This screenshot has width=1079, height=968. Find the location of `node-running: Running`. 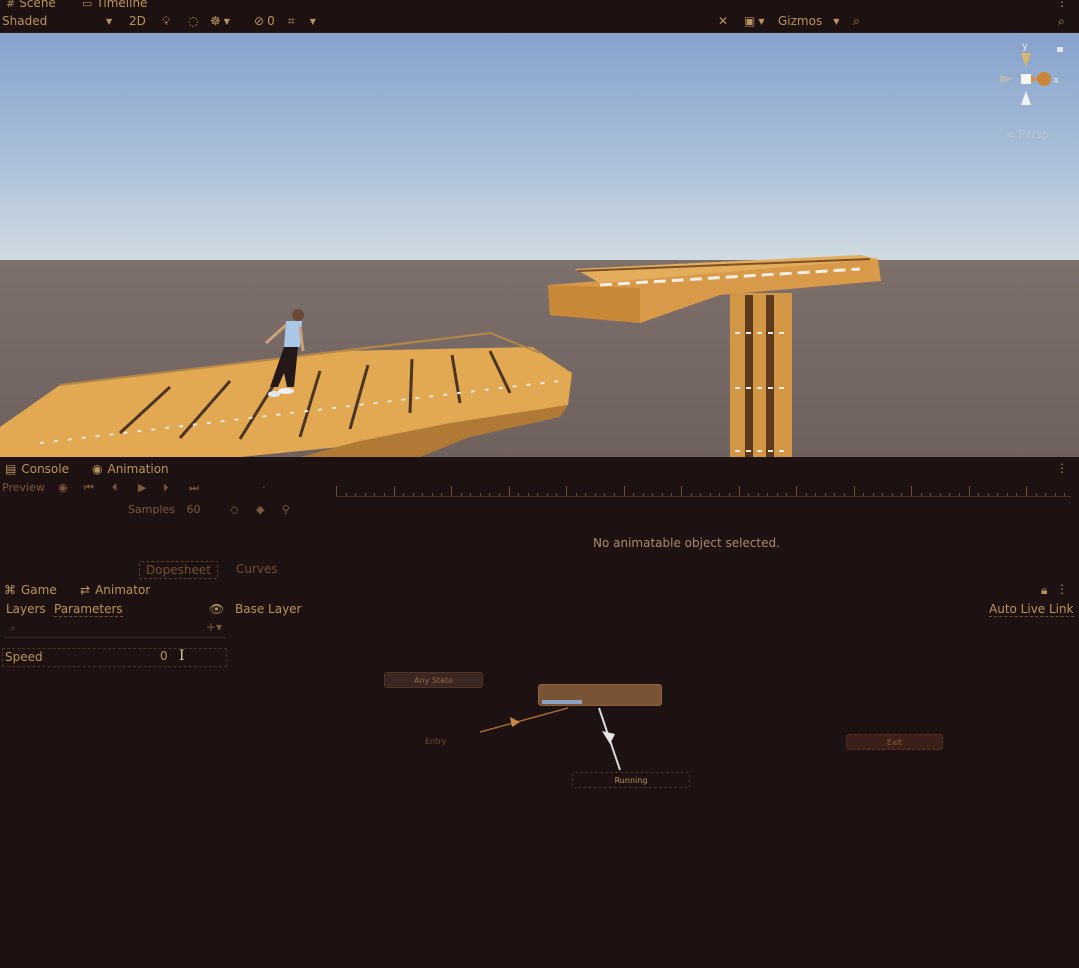

node-running: Running is located at coordinates (631, 780).